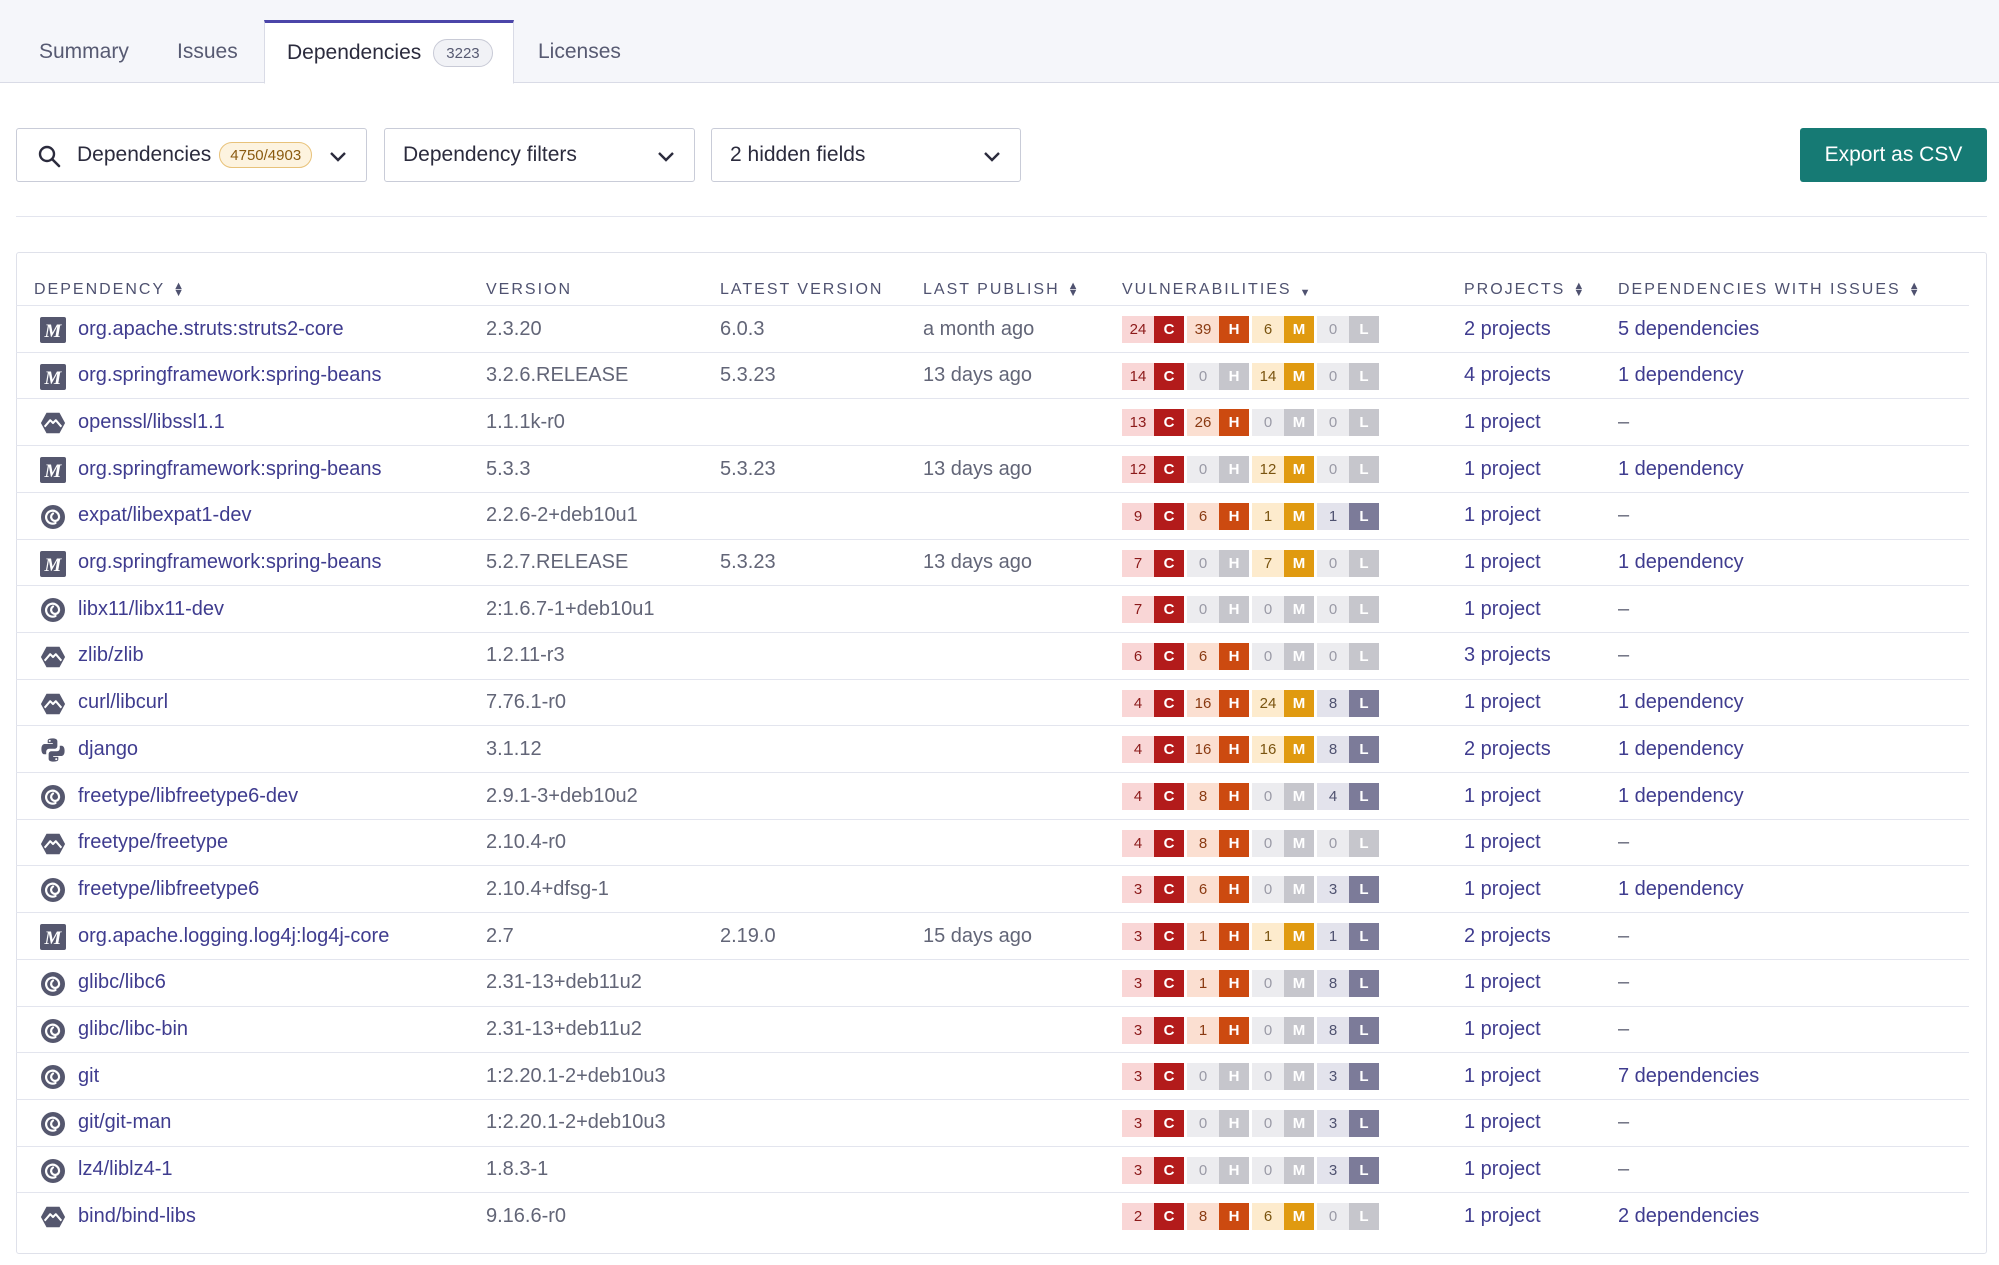 The image size is (1999, 1265). I want to click on export-csv-button: Export as CSV, so click(1893, 155).